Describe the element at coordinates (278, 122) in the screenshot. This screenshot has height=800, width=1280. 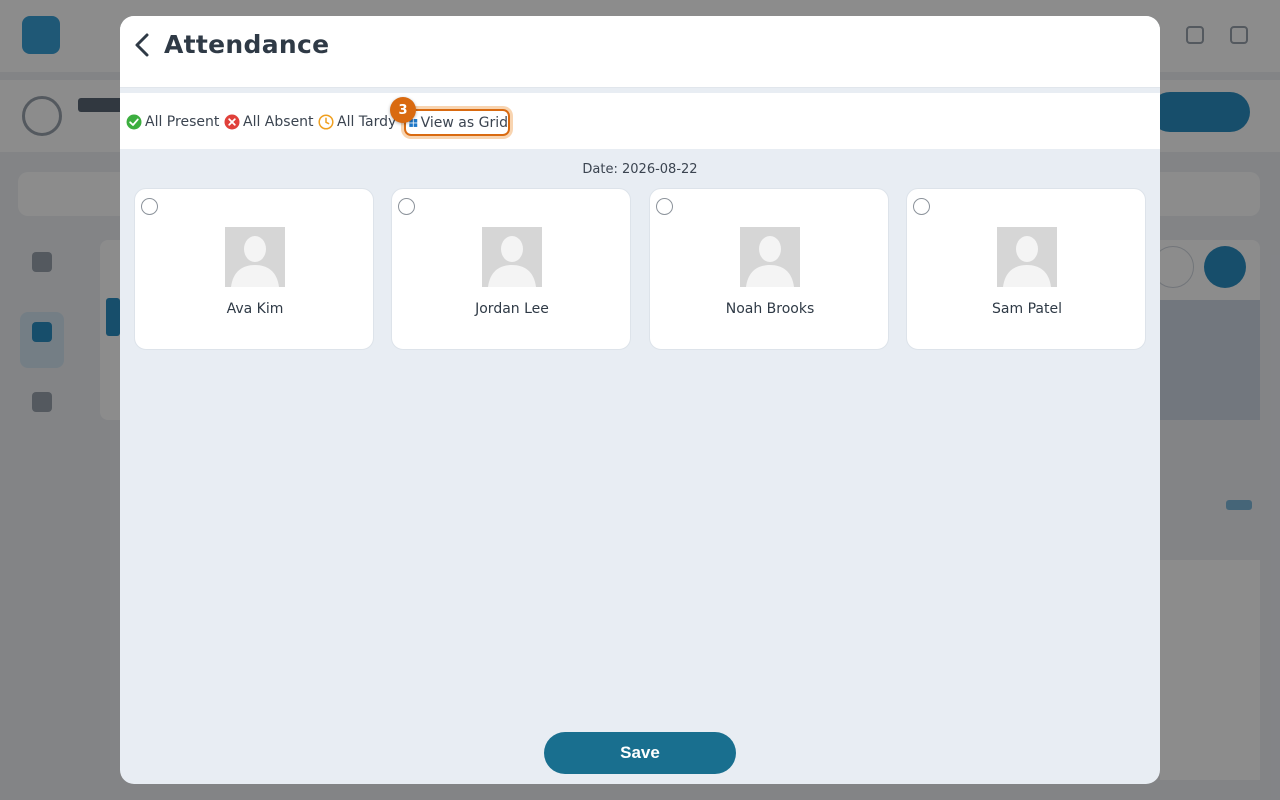
I see `all-absent-label: All Absent` at that location.